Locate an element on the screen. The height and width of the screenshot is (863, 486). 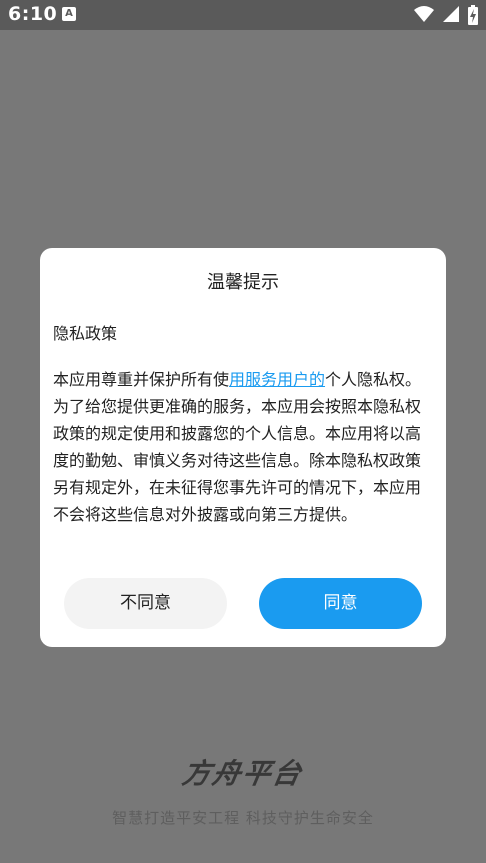
notification-icon: A is located at coordinates (69, 14).